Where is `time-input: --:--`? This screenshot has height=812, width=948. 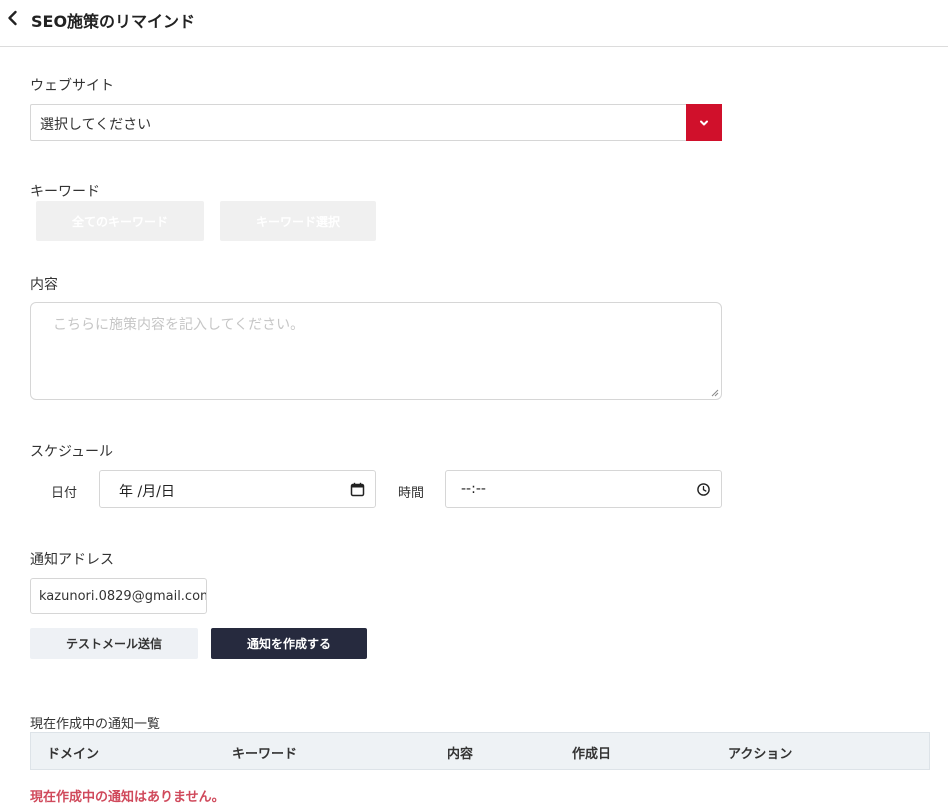 time-input: --:-- is located at coordinates (583, 489).